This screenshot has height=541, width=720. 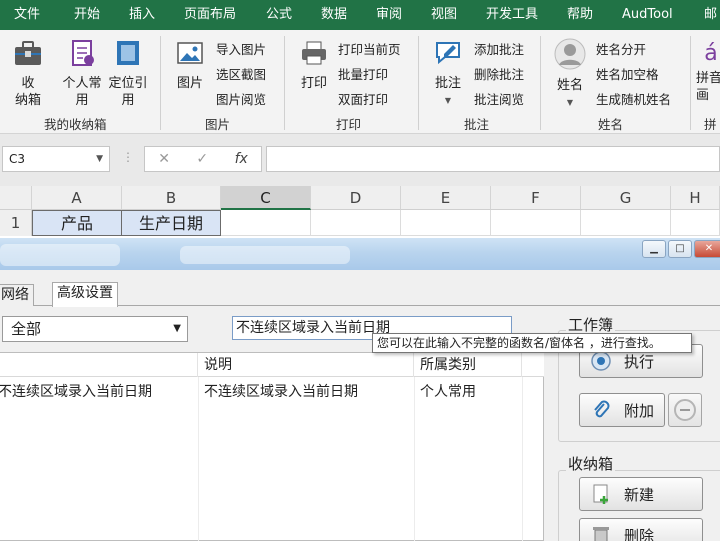 What do you see at coordinates (17, 295) in the screenshot?
I see `tab-network: 网络` at bounding box center [17, 295].